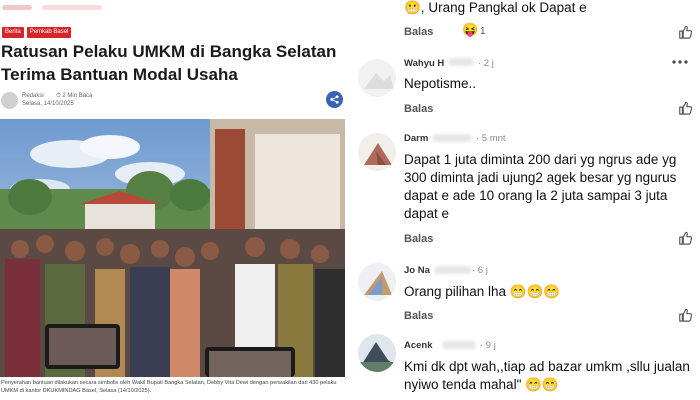  Describe the element at coordinates (486, 63) in the screenshot. I see `comment-time: · 2 j` at that location.